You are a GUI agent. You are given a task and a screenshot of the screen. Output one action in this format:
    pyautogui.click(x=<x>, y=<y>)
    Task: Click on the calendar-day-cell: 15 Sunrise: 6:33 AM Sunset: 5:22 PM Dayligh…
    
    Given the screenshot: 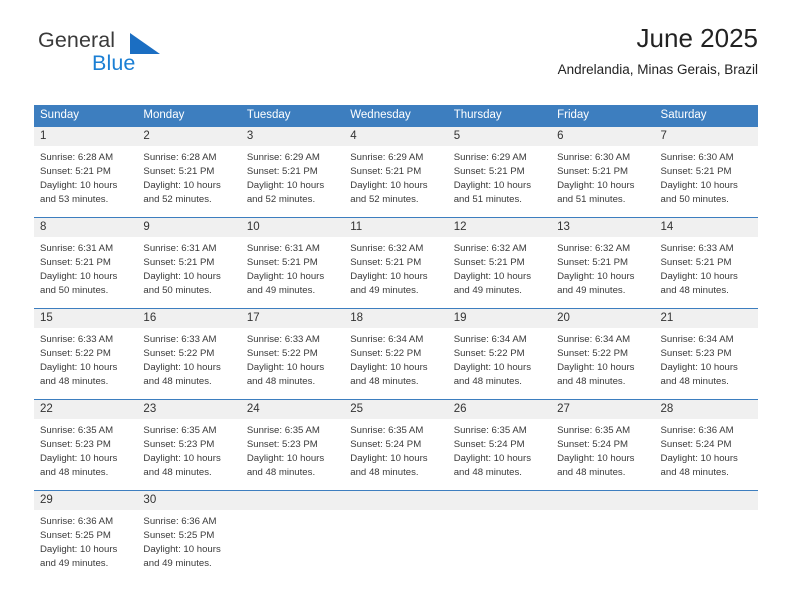 What is the action you would take?
    pyautogui.click(x=86, y=354)
    